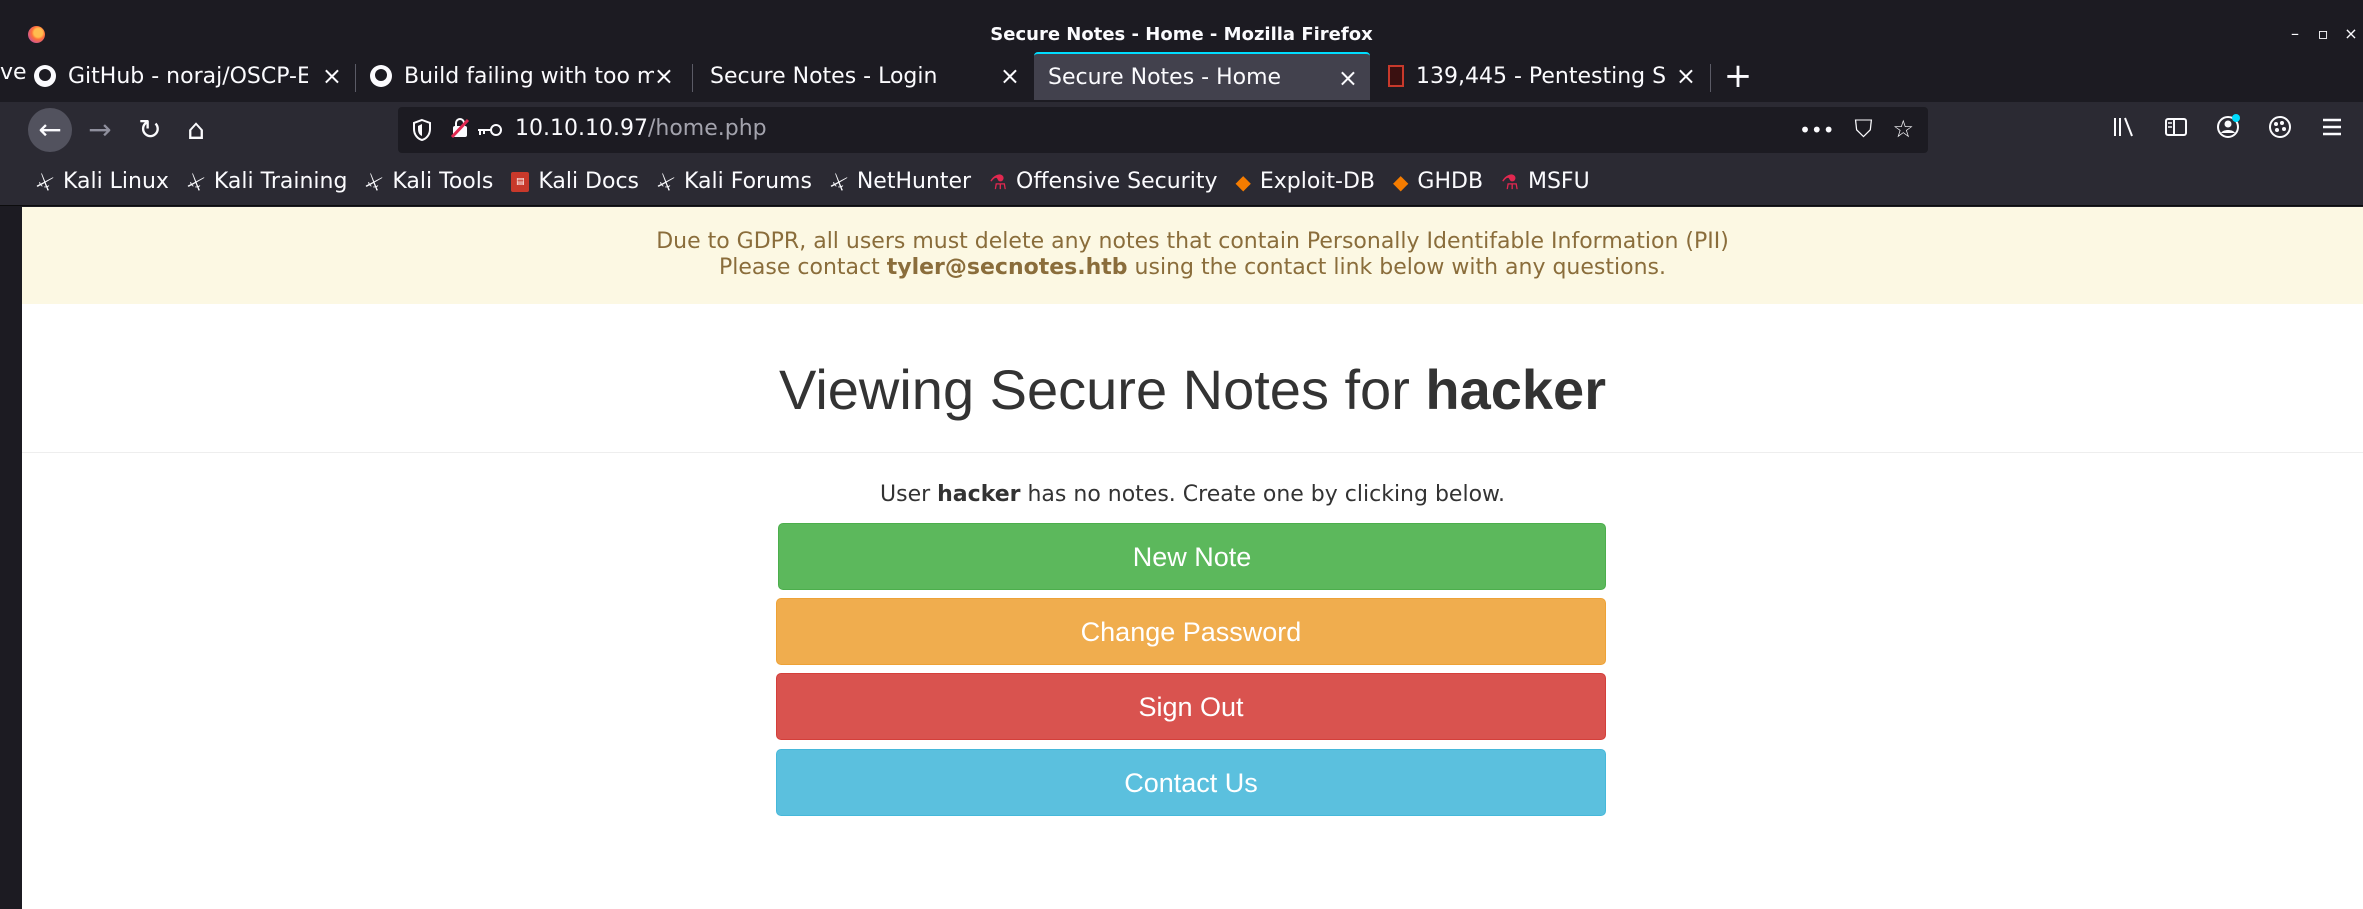  I want to click on bookmark-msfu: ⚗ MSFU, so click(1545, 181).